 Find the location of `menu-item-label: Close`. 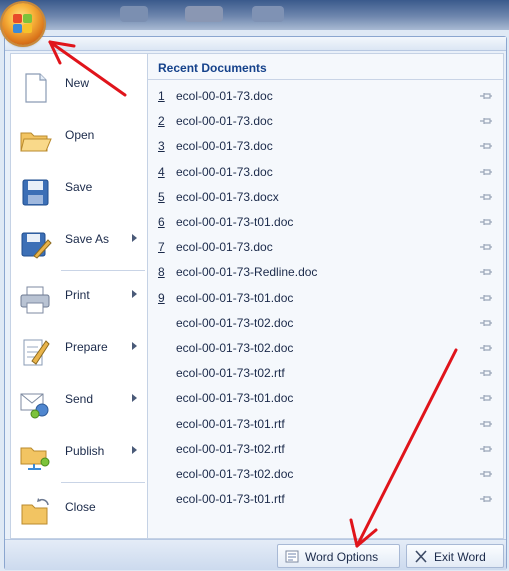

menu-item-label: Close is located at coordinates (80, 507).